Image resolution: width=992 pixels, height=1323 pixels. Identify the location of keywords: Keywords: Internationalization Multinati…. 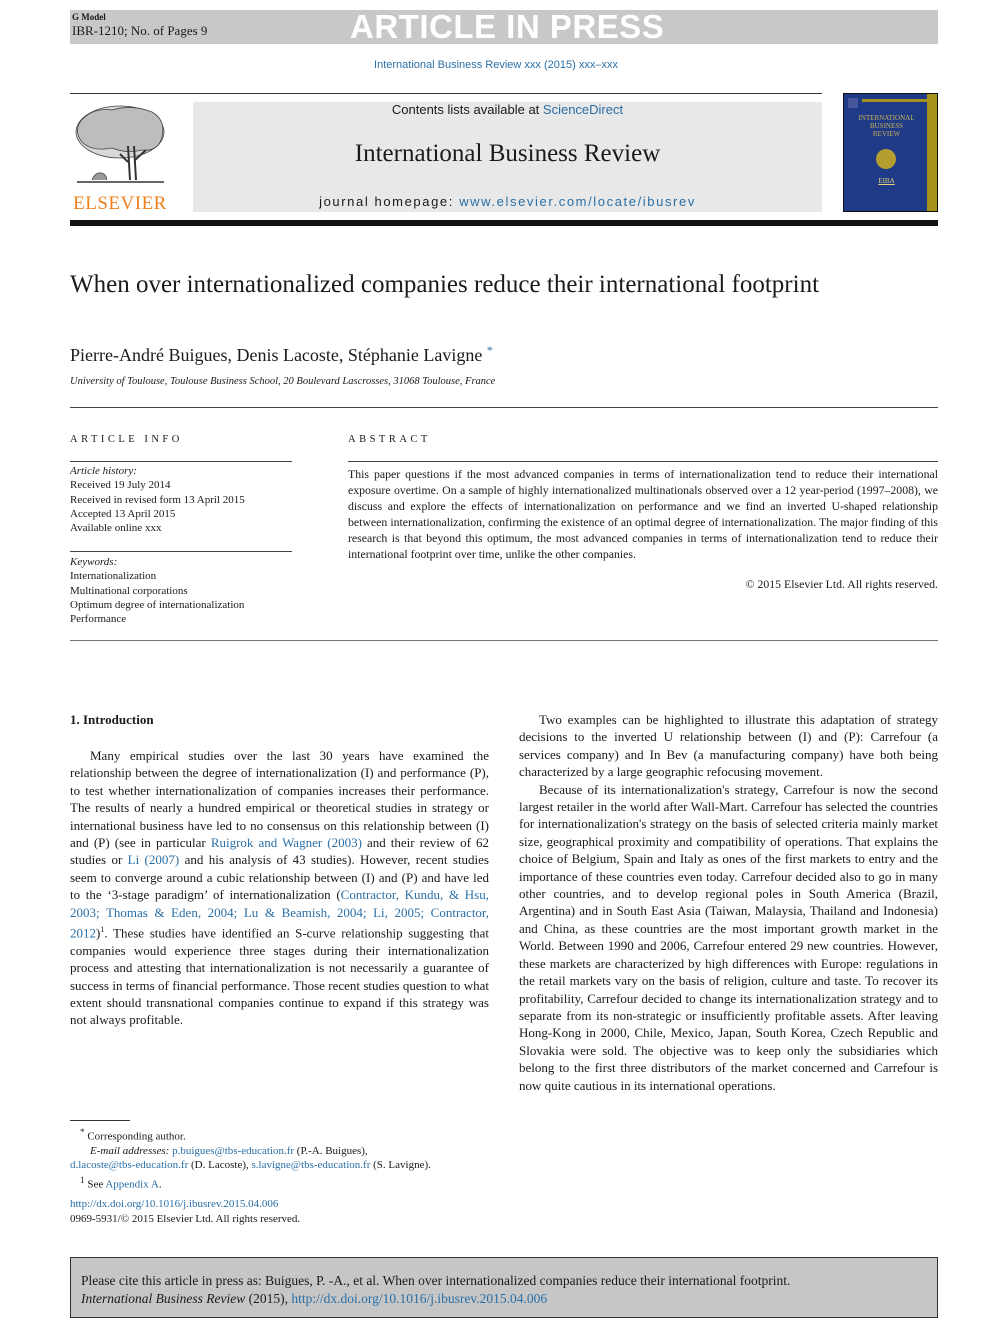
(157, 590).